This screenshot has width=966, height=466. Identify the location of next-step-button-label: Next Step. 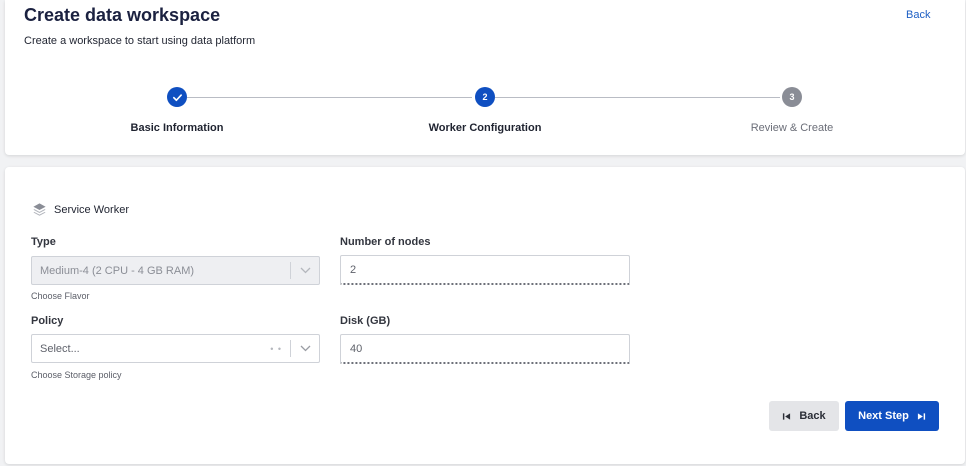
(883, 416).